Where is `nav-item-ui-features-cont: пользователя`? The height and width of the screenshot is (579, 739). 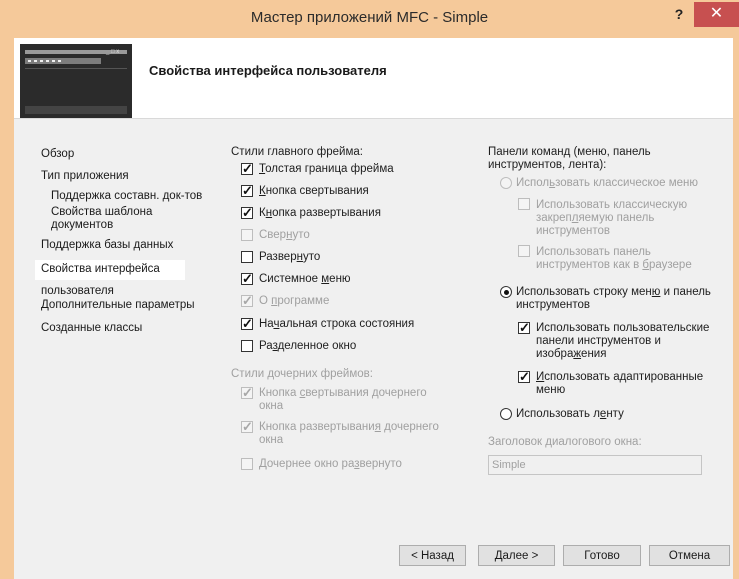 nav-item-ui-features-cont: пользователя is located at coordinates (77, 291).